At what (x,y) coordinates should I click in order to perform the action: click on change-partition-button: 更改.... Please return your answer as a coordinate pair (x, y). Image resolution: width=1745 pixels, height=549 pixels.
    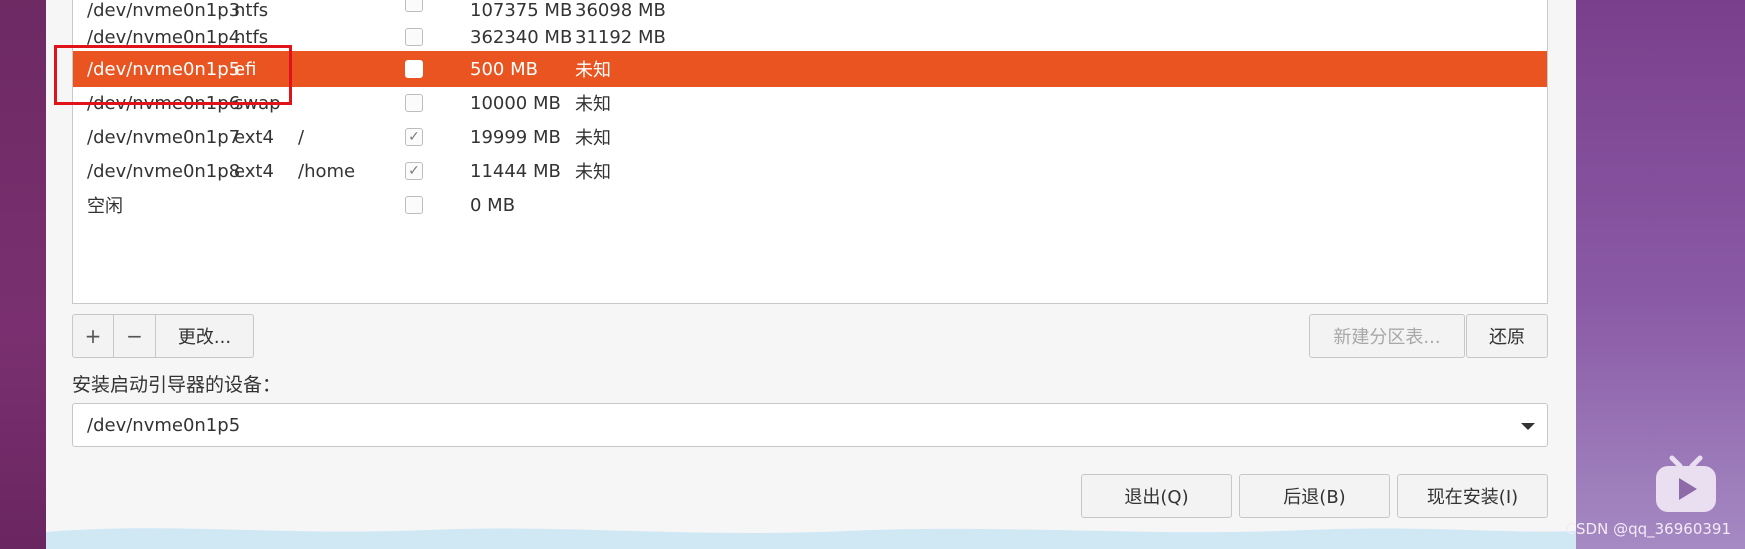
    Looking at the image, I should click on (205, 336).